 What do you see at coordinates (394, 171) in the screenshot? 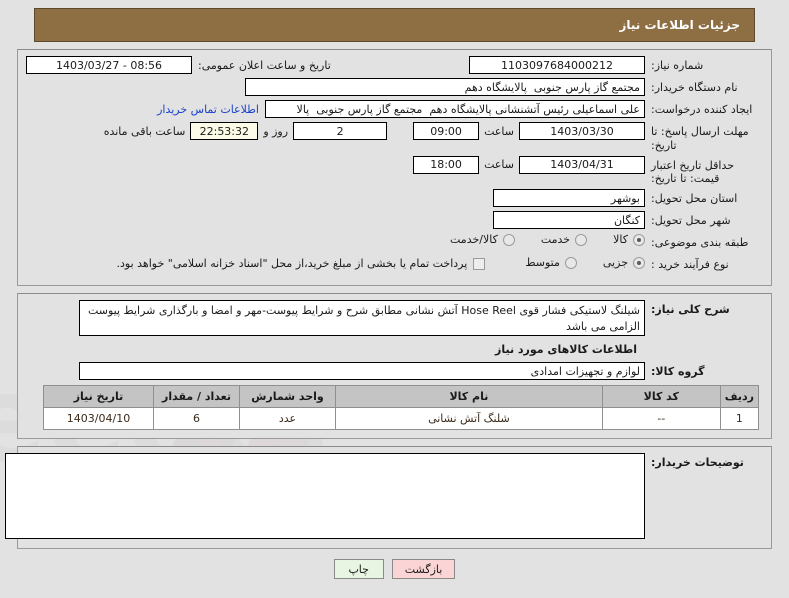
I see `row-price-validity: حداقل تاریخ اعتبار قیمت: تا تاریخ: ساعت` at bounding box center [394, 171].